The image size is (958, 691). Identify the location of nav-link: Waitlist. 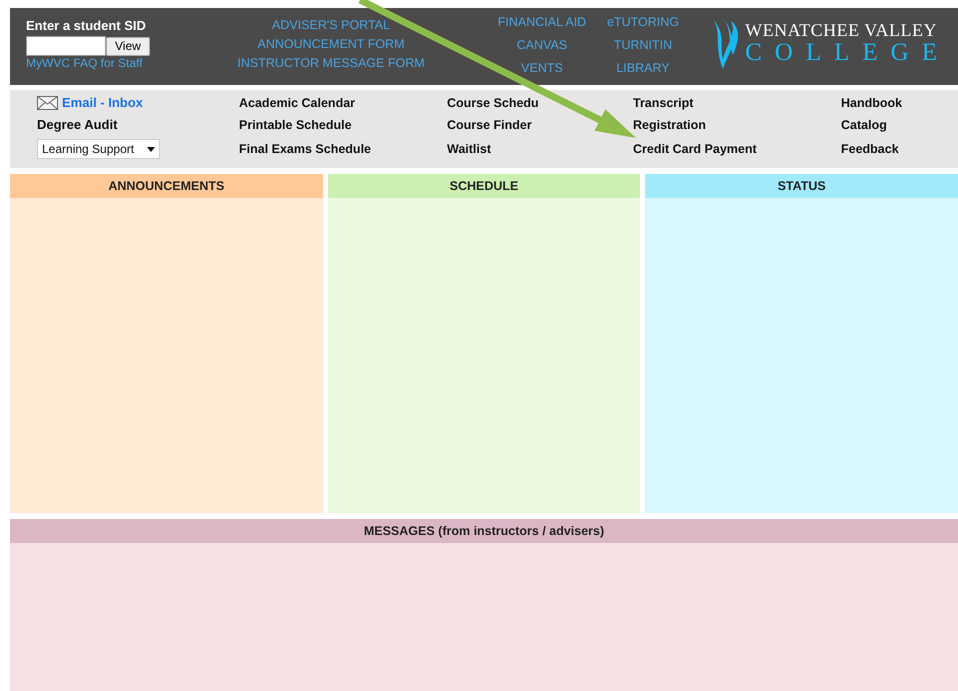
(540, 149).